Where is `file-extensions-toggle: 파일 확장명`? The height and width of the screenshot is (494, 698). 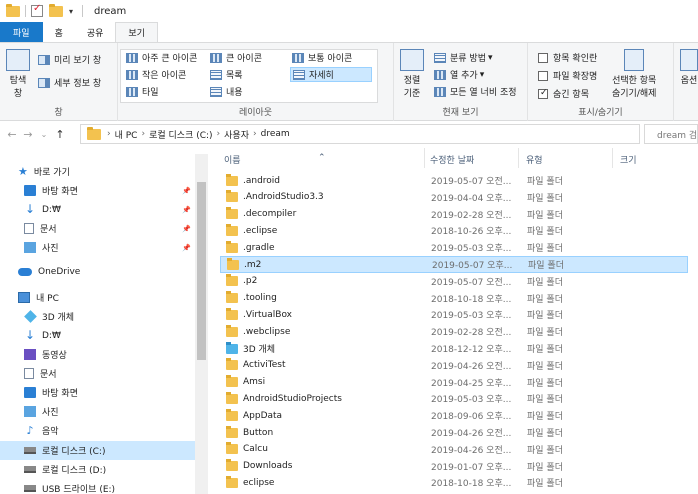 file-extensions-toggle: 파일 확장명 is located at coordinates (567, 75).